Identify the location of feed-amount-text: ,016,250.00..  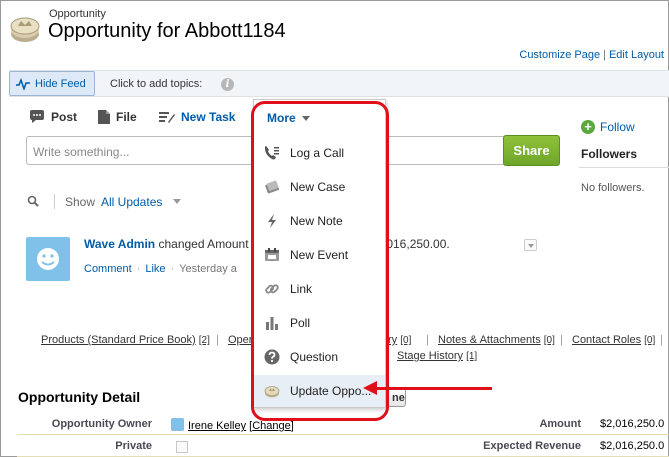
(416, 244).